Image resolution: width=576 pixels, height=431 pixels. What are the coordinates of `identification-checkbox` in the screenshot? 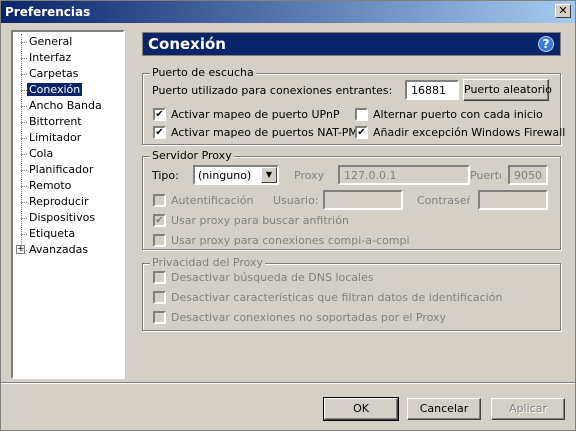 It's located at (159, 297).